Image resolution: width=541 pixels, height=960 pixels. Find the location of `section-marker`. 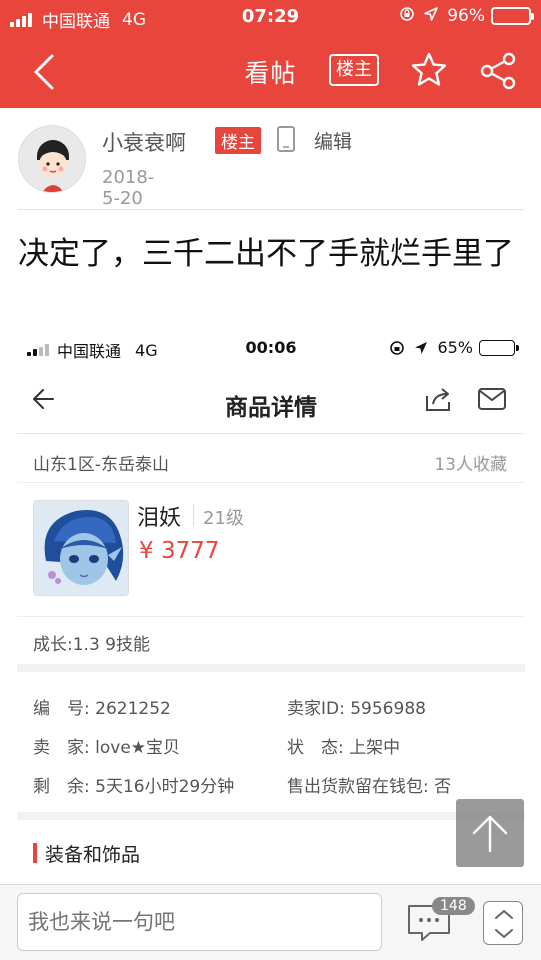

section-marker is located at coordinates (35, 853).